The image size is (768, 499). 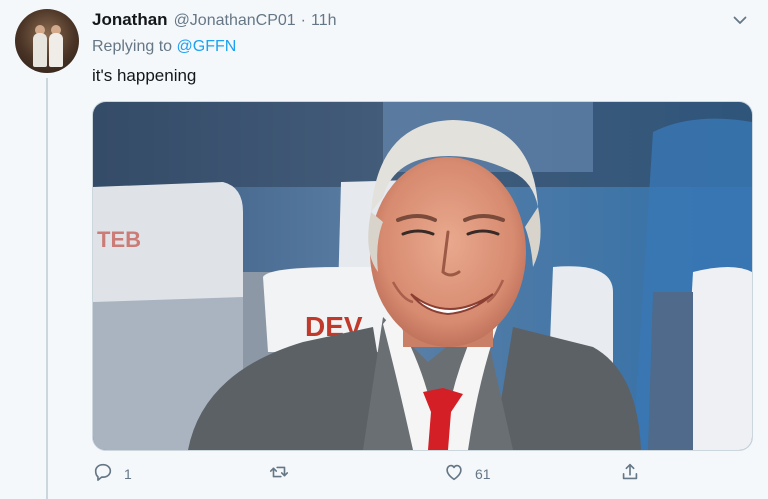 I want to click on reply-button: 1, so click(x=112, y=474).